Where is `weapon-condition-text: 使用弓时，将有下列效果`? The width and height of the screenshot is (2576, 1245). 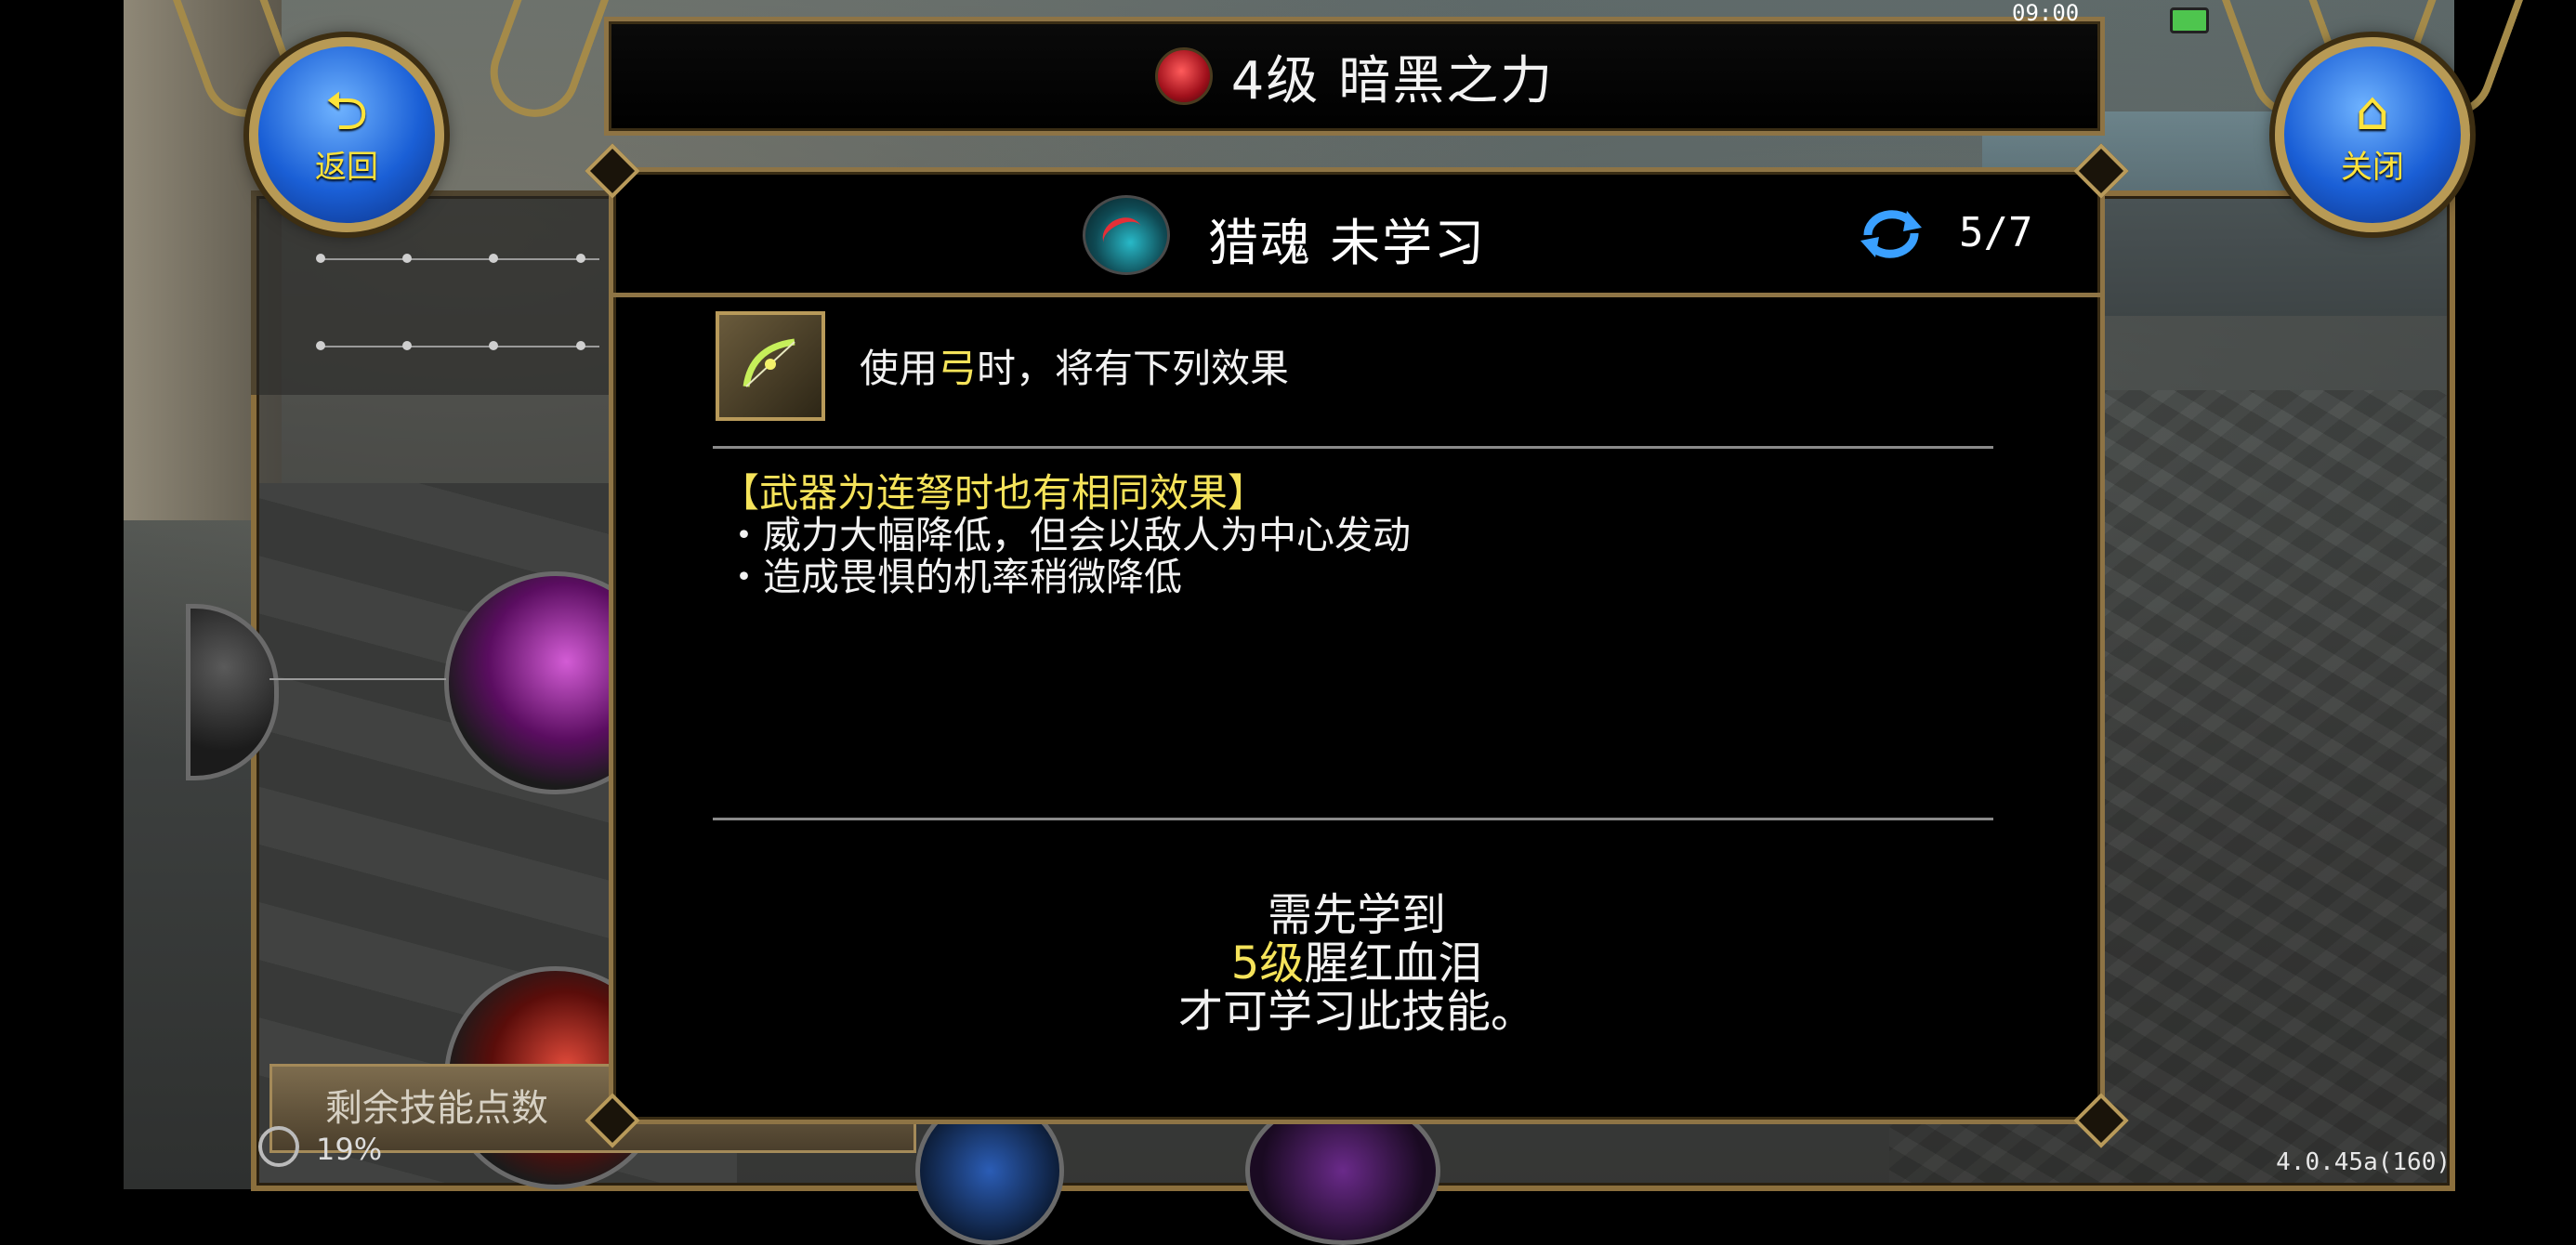 weapon-condition-text: 使用弓时，将有下列效果 is located at coordinates (1074, 365).